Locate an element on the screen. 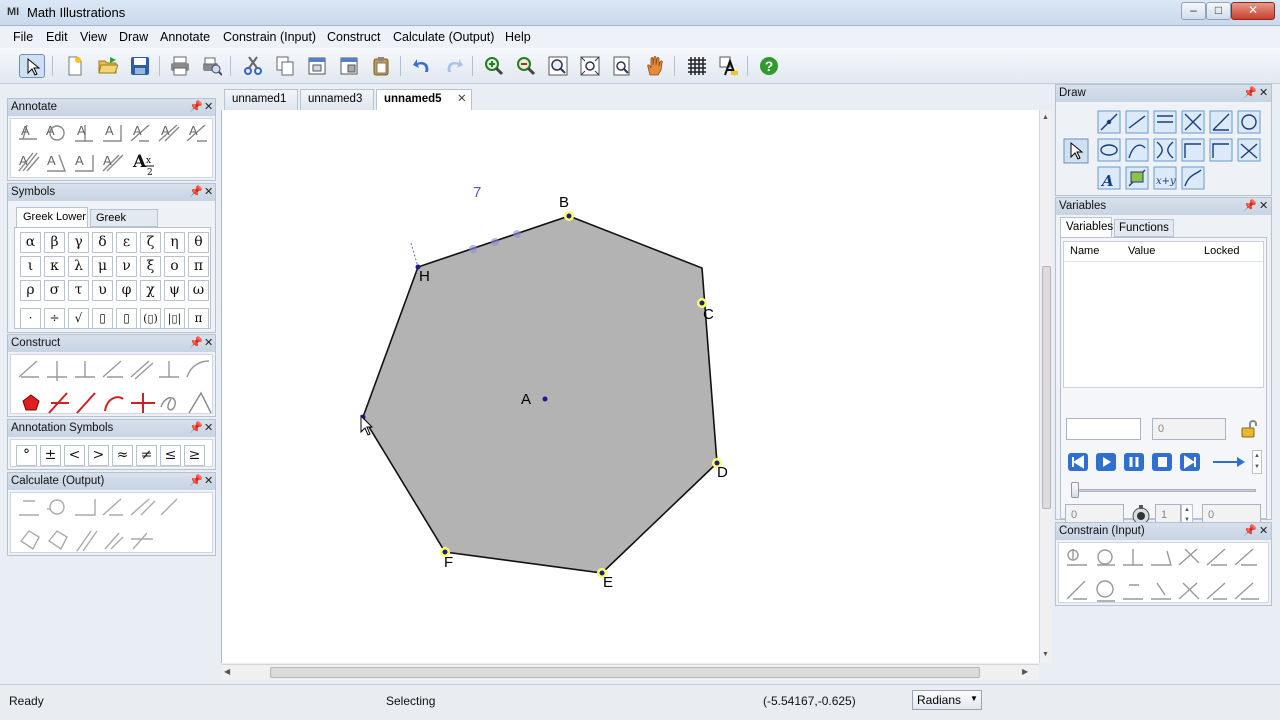 This screenshot has width=1280, height=720. vertex-label-c: C is located at coordinates (708, 314).